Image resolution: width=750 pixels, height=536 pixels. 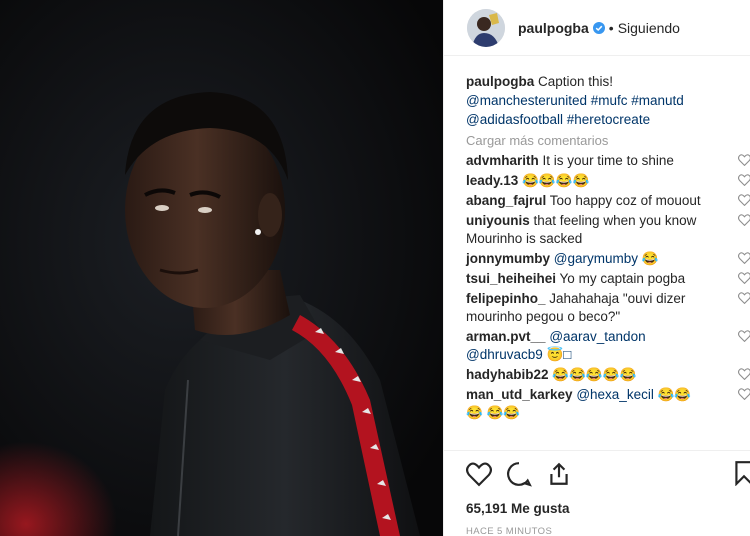 What do you see at coordinates (622, 278) in the screenshot?
I see `comment-text: Yo my captain pogba` at bounding box center [622, 278].